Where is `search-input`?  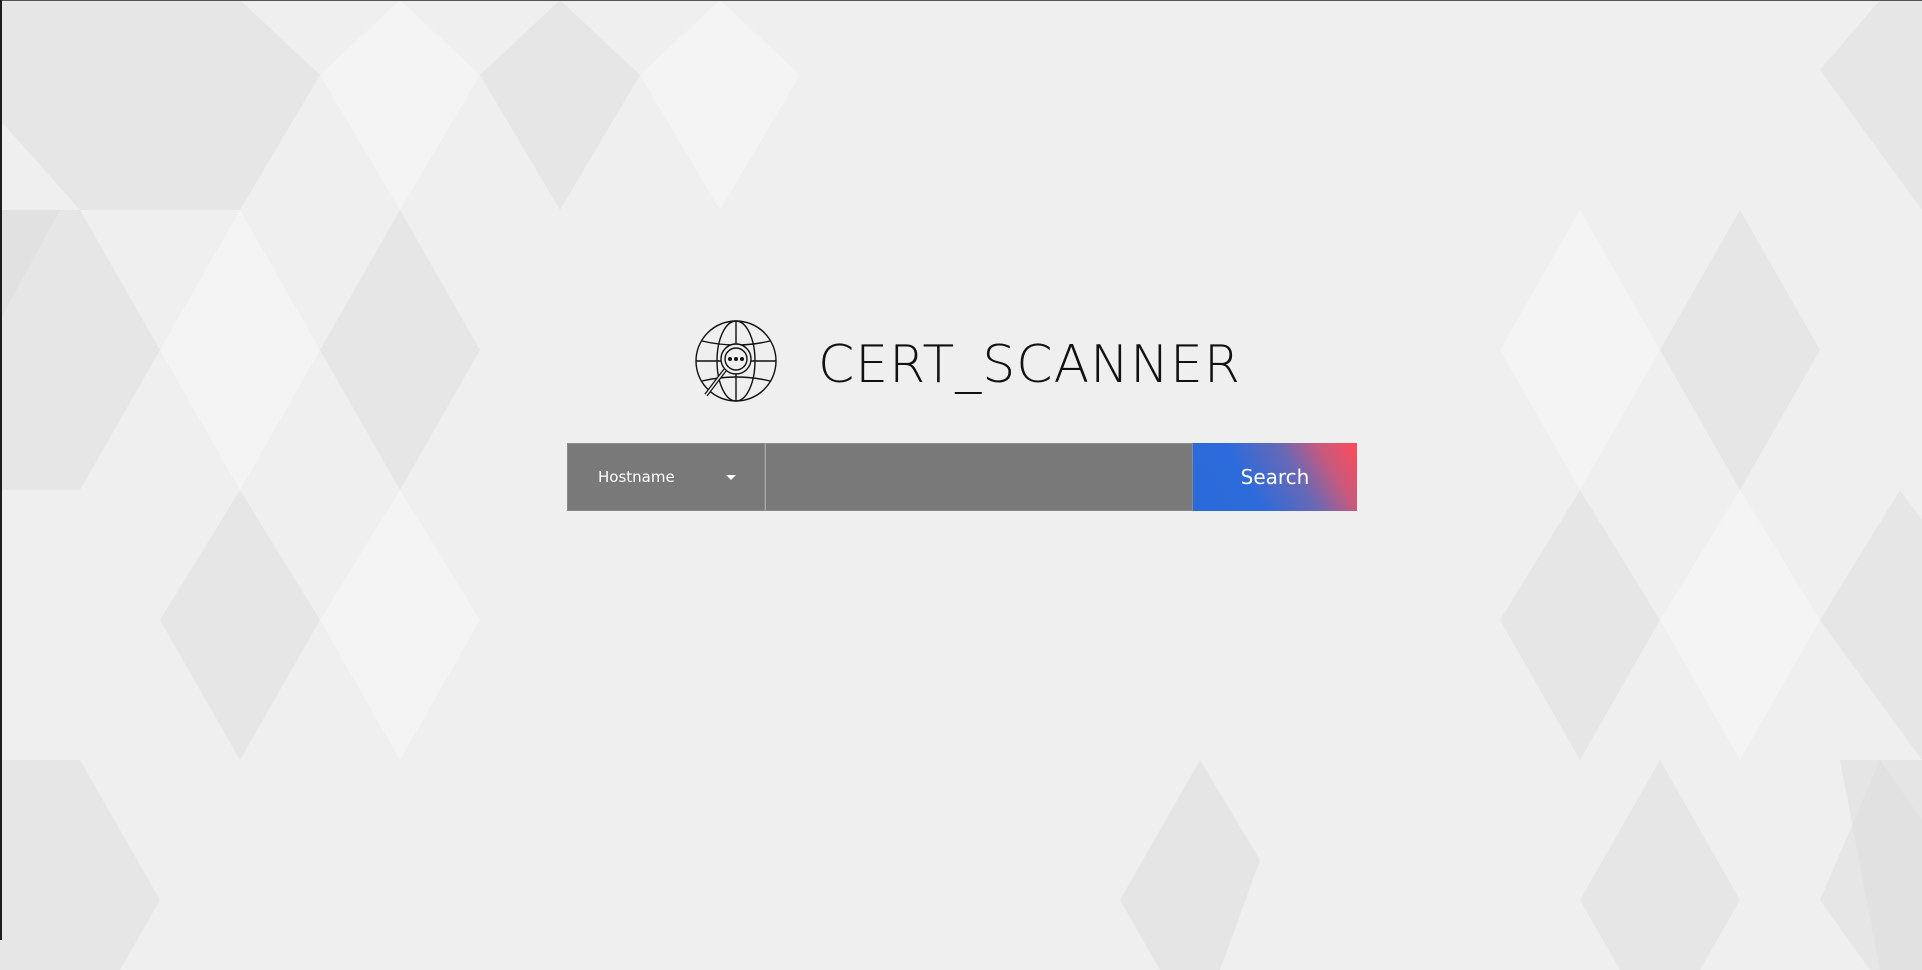
search-input is located at coordinates (979, 477).